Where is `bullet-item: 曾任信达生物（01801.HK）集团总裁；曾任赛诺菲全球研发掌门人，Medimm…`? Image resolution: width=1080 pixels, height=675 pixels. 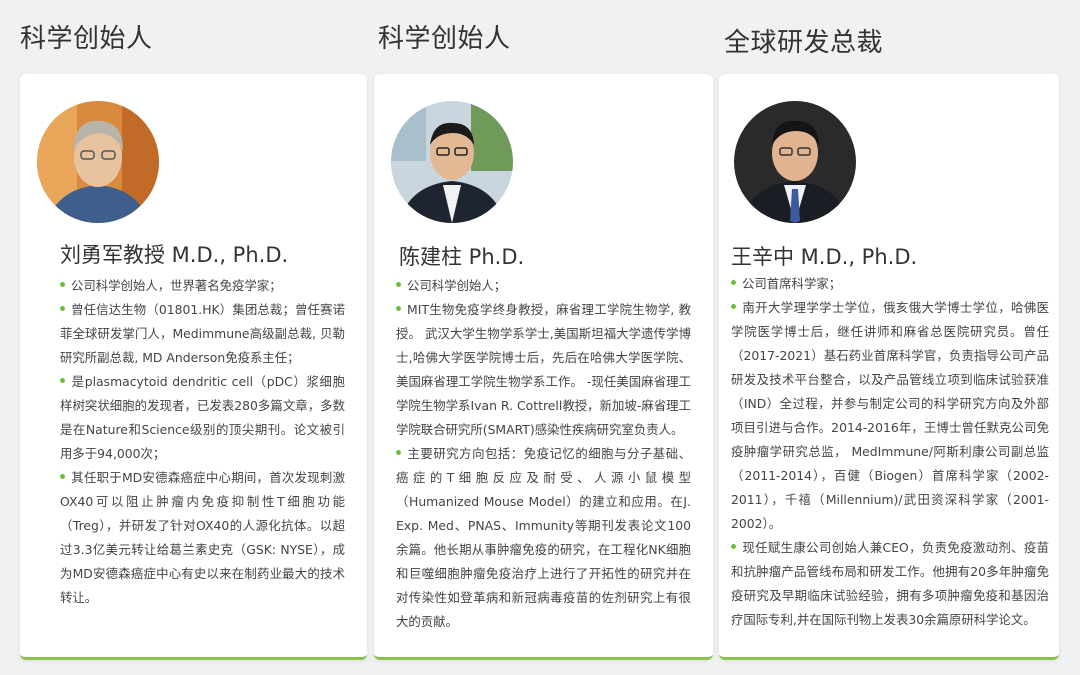
bullet-item: 曾任信达生物（01801.HK）集团总裁；曾任赛诺菲全球研发掌门人，Medimm… is located at coordinates (202, 333).